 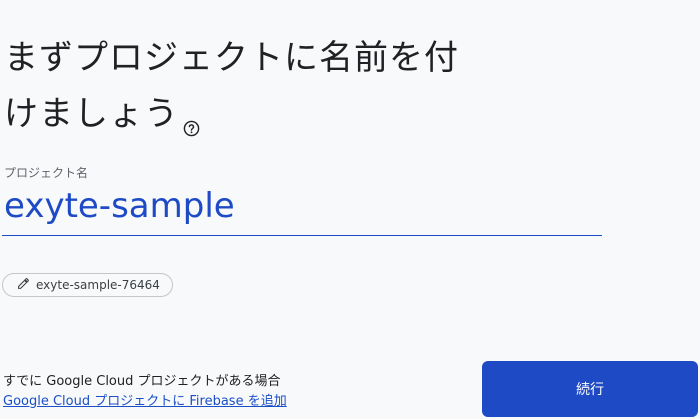 I want to click on existing-project-text: すでに Google Cloud プロジェクトがある場合, so click(x=142, y=381).